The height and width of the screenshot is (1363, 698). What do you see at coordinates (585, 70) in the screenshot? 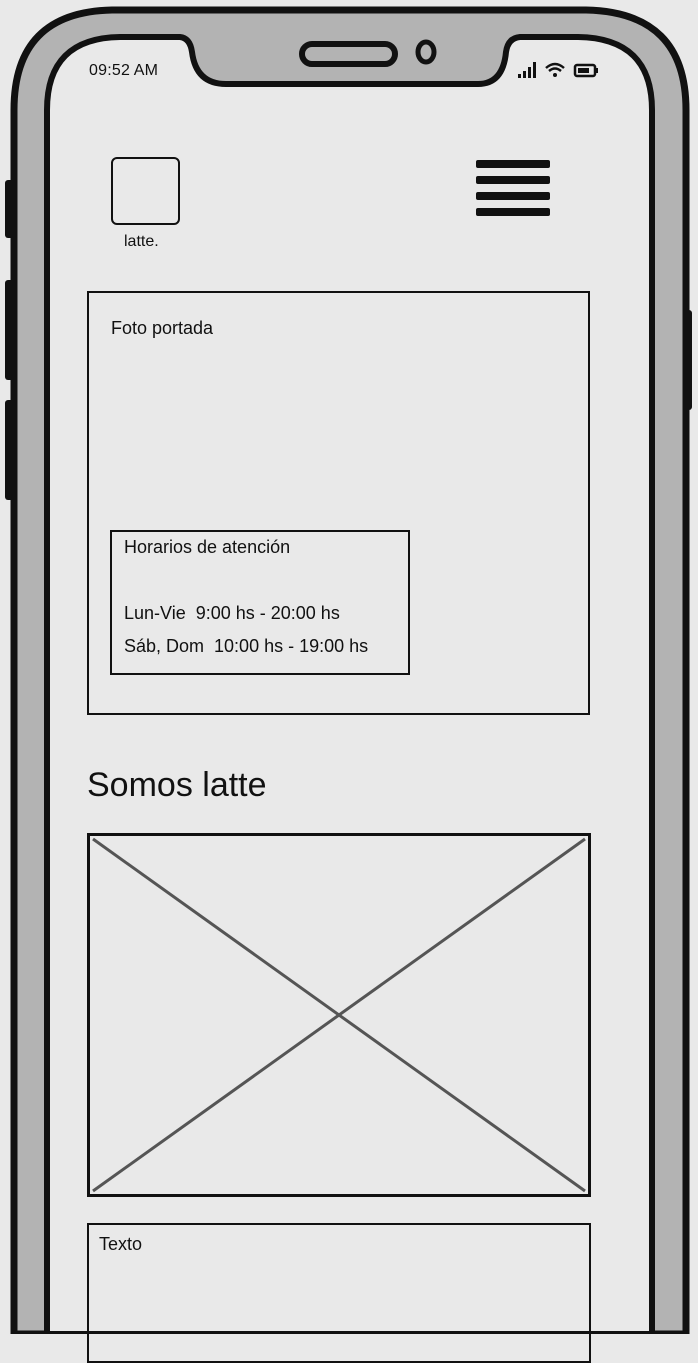
I see `battery-icon` at bounding box center [585, 70].